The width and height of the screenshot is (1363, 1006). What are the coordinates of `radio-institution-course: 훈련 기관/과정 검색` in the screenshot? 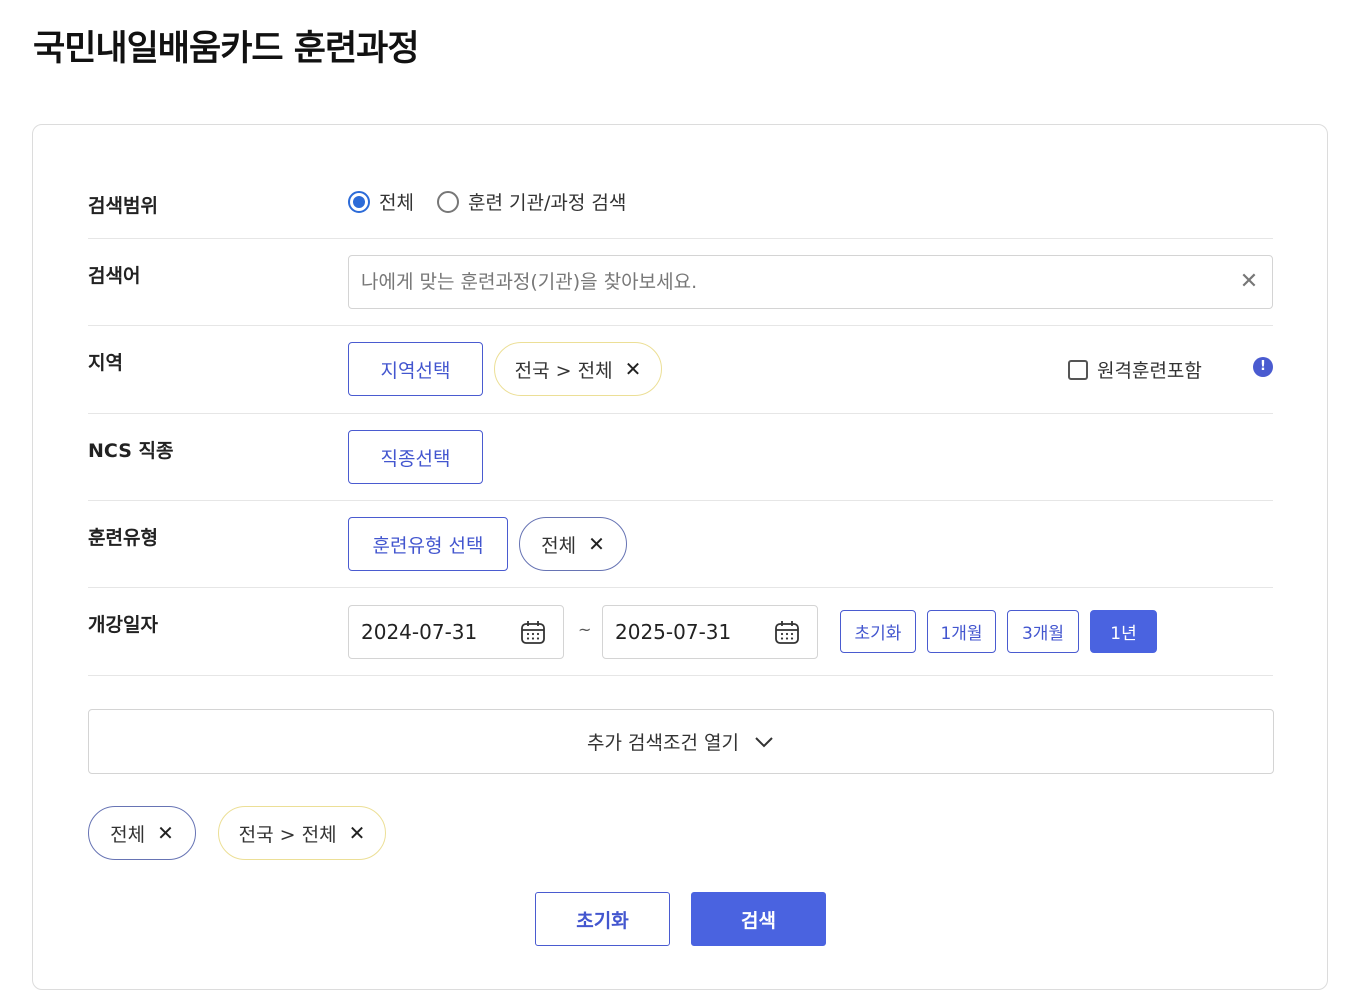 It's located at (531, 201).